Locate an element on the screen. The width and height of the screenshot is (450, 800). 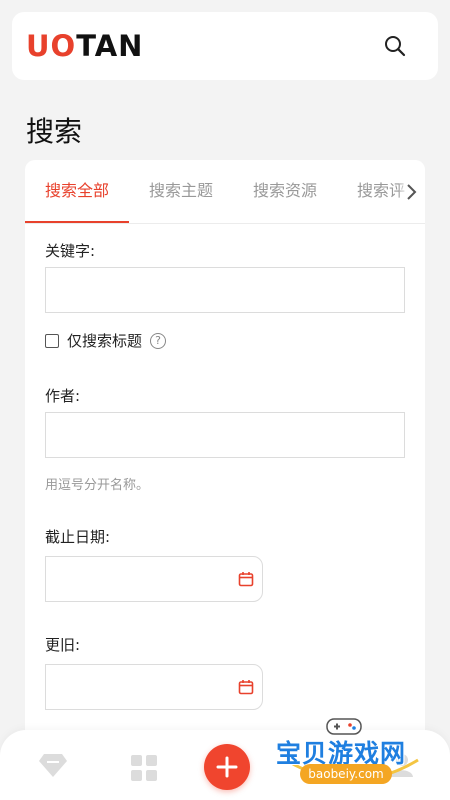
bottom-nav is located at coordinates (225, 765).